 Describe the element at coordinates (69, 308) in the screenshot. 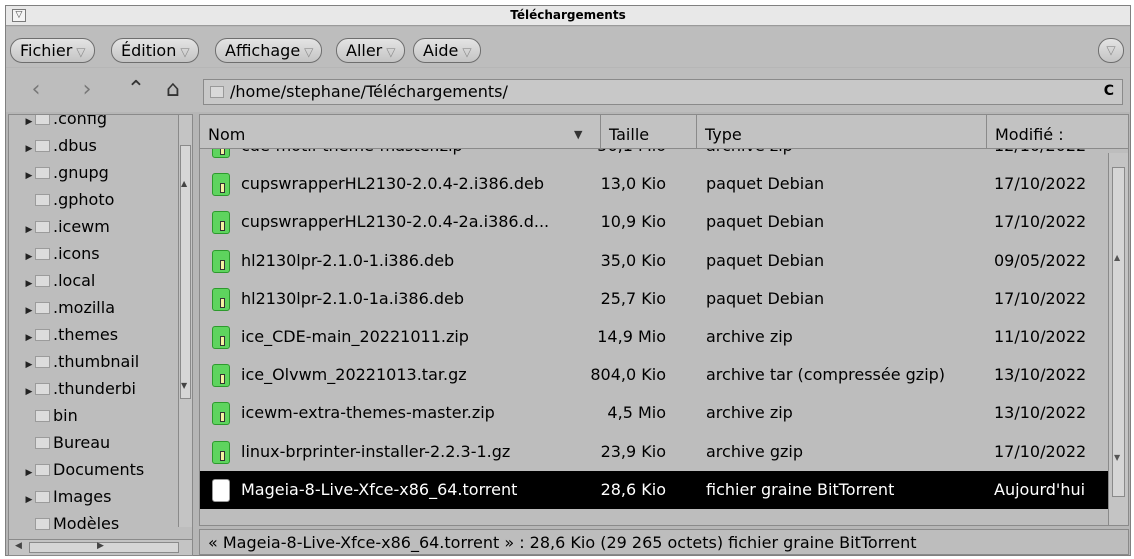

I see `tree-item: ▶ .mozilla` at that location.